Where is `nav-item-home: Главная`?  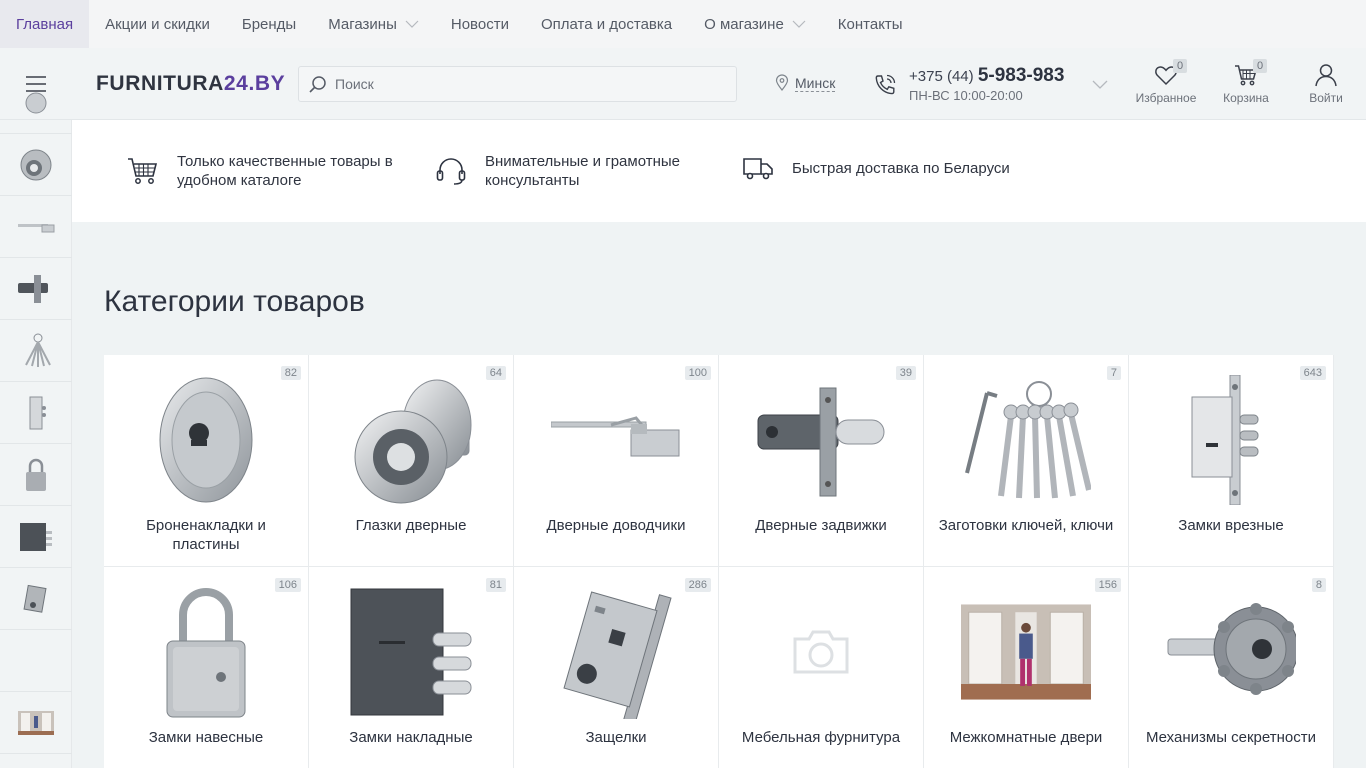 nav-item-home: Главная is located at coordinates (45, 24).